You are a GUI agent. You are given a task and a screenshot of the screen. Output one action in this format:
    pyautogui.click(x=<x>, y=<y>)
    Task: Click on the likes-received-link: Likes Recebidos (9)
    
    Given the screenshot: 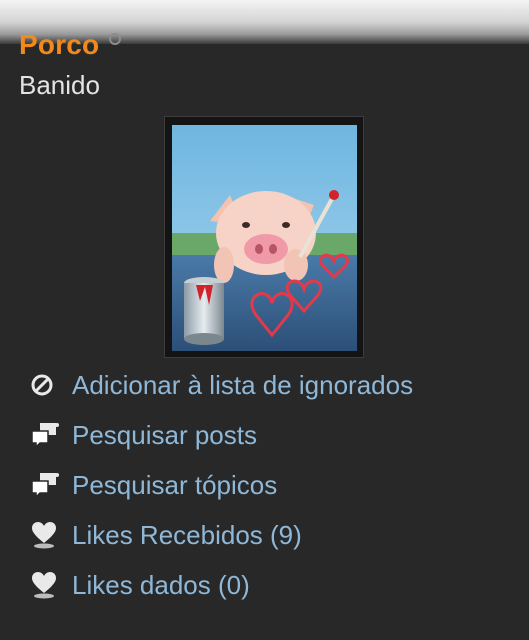 What is the action you would take?
    pyautogui.click(x=221, y=535)
    